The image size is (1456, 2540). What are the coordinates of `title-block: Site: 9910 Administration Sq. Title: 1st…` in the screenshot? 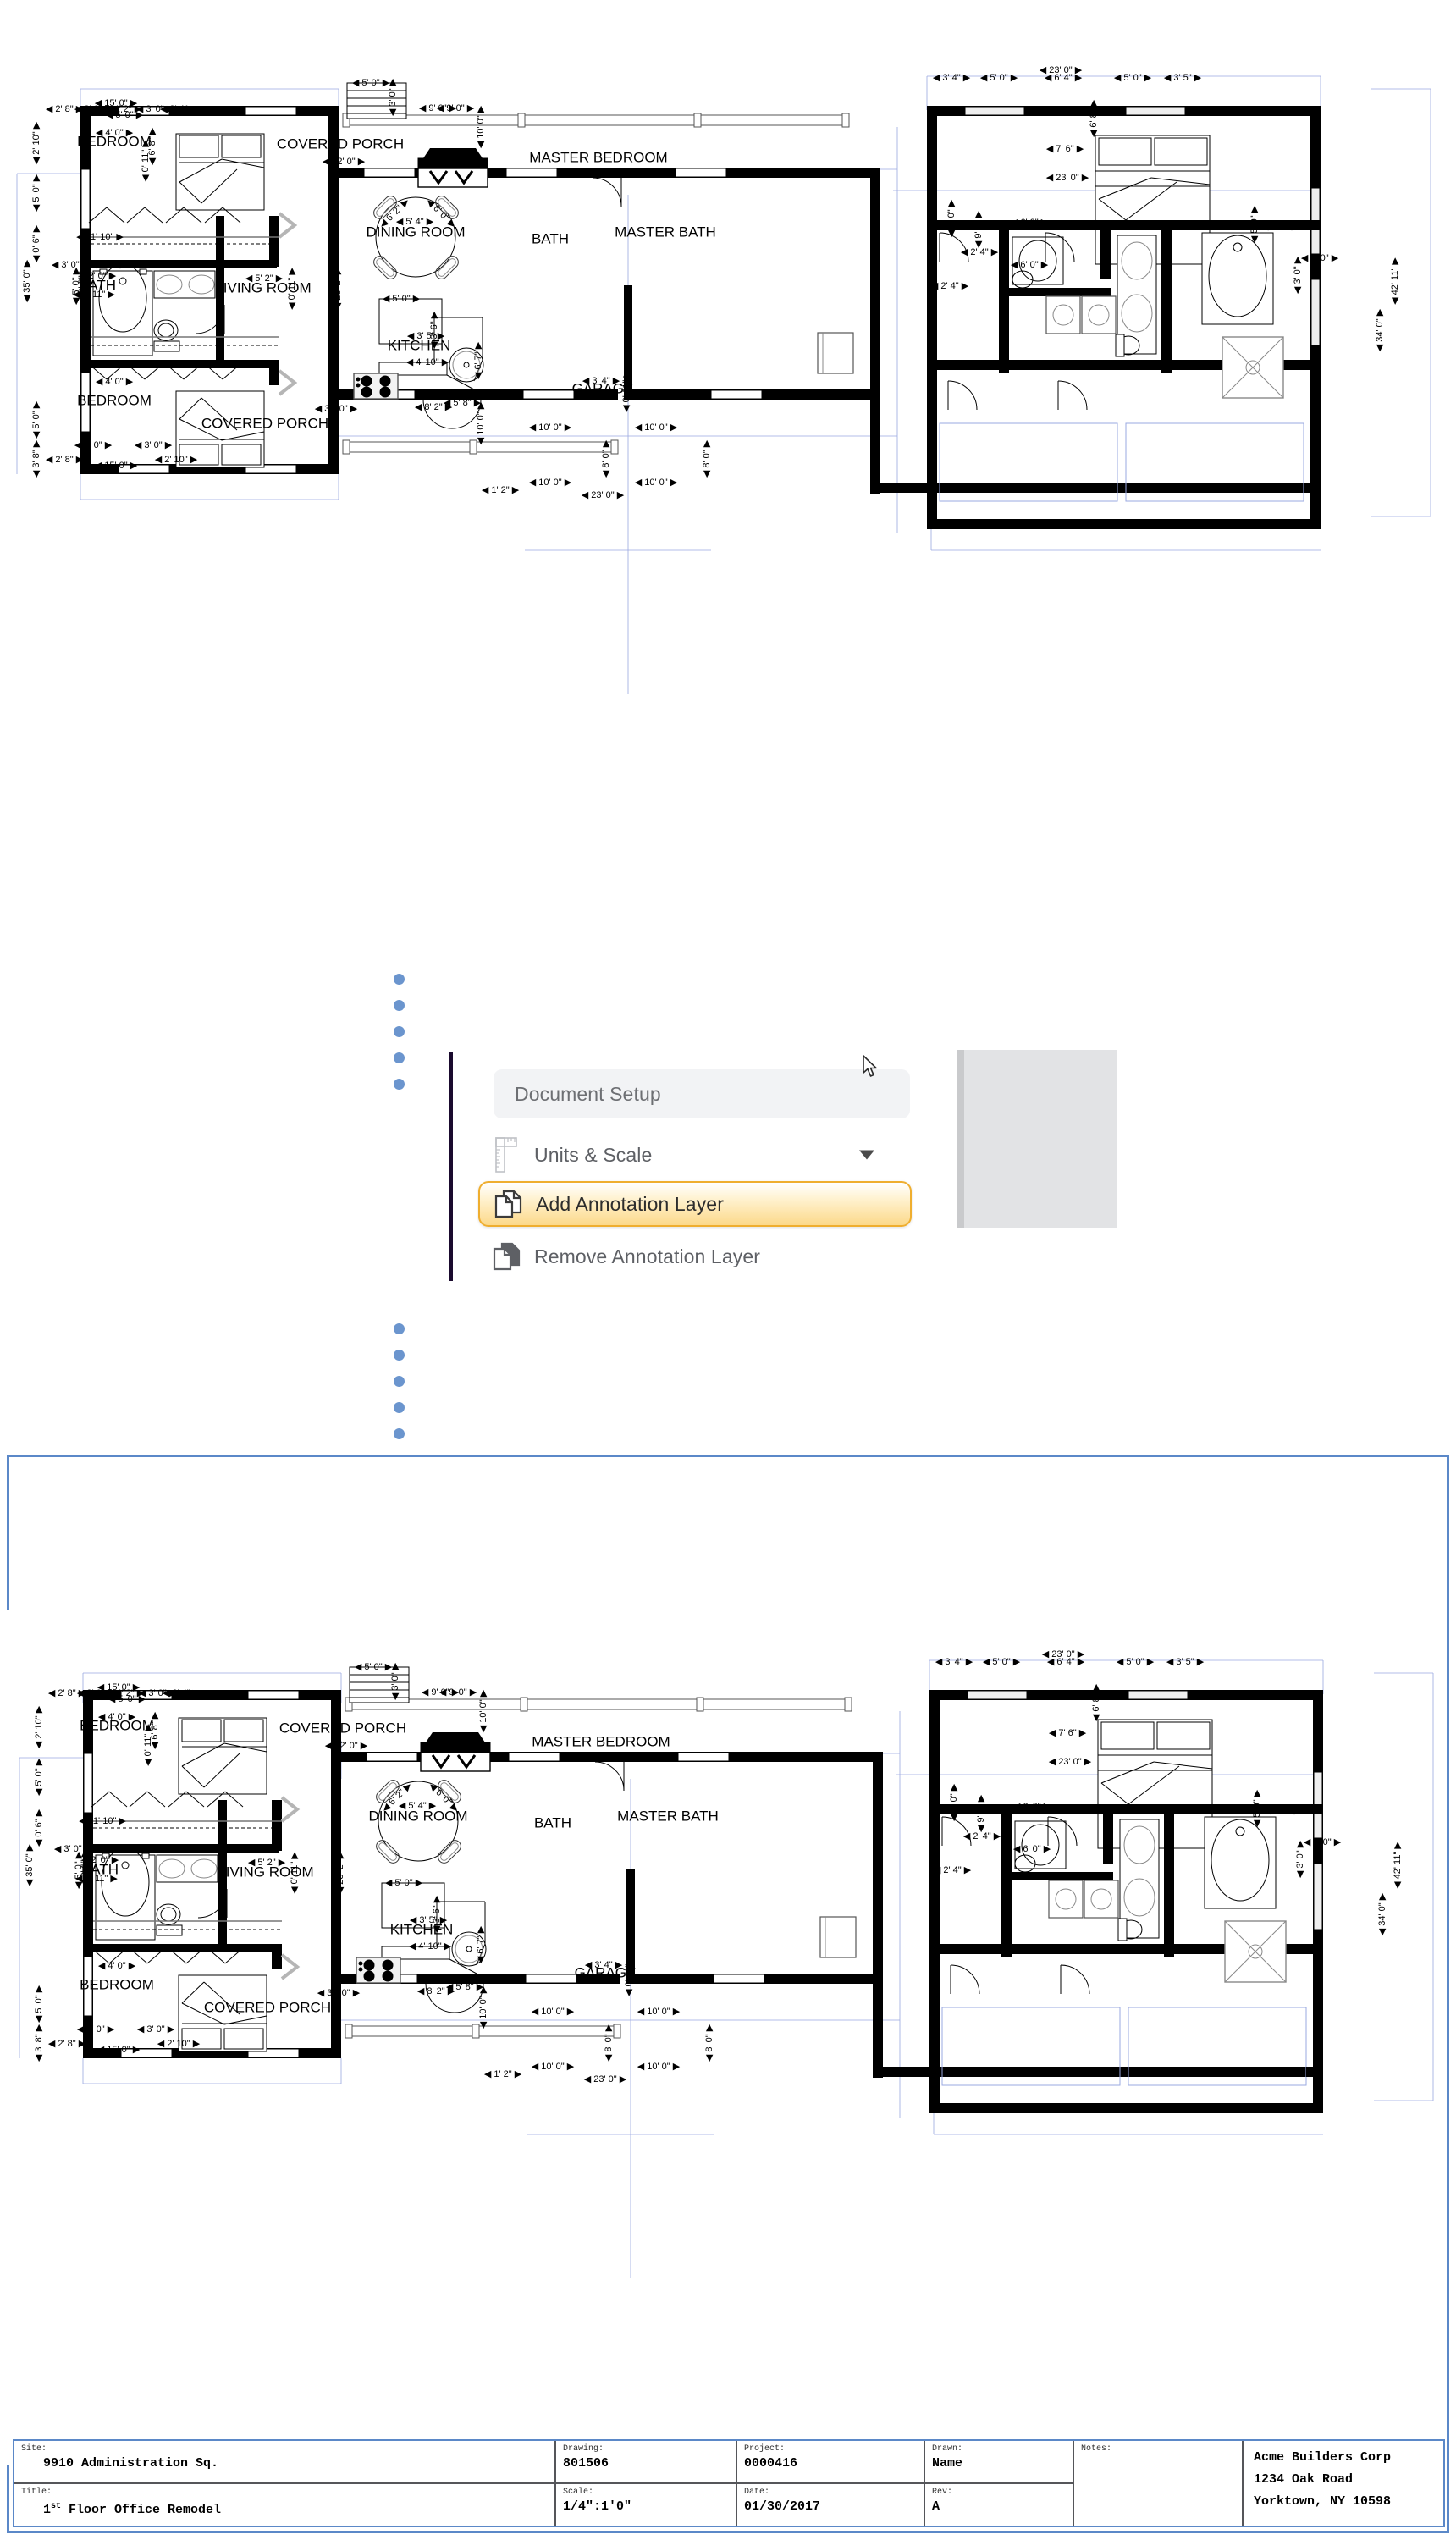 It's located at (729, 2483).